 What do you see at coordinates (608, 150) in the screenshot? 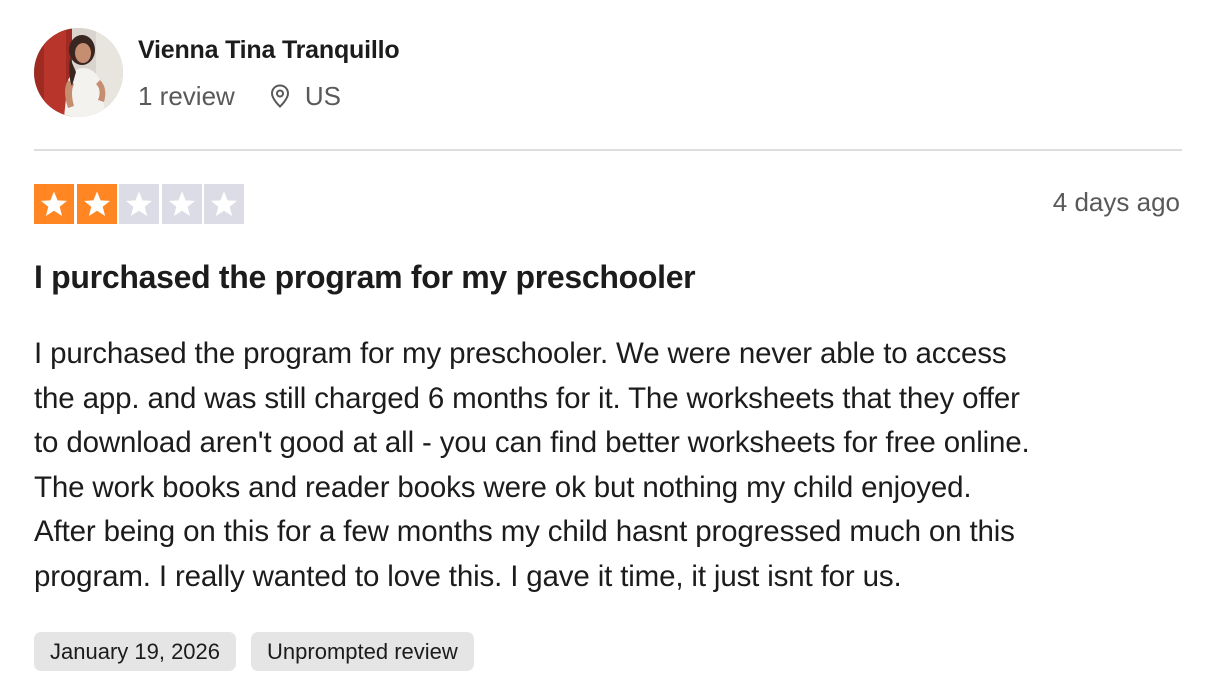
I see `divider` at bounding box center [608, 150].